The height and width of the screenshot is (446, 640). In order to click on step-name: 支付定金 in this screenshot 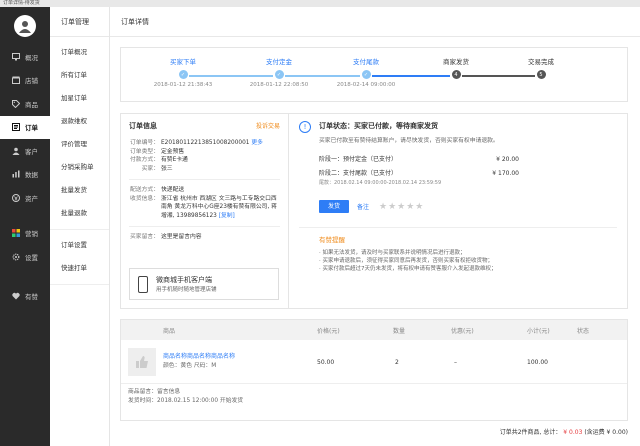, I will do `click(279, 62)`.